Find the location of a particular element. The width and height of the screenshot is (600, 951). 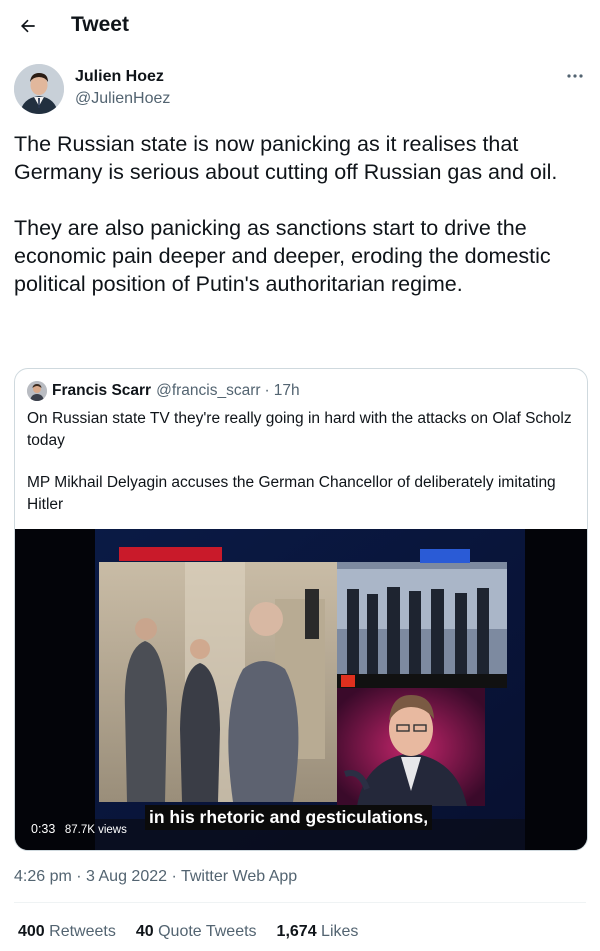

retweets-stat: 400 Retweets is located at coordinates (67, 932).